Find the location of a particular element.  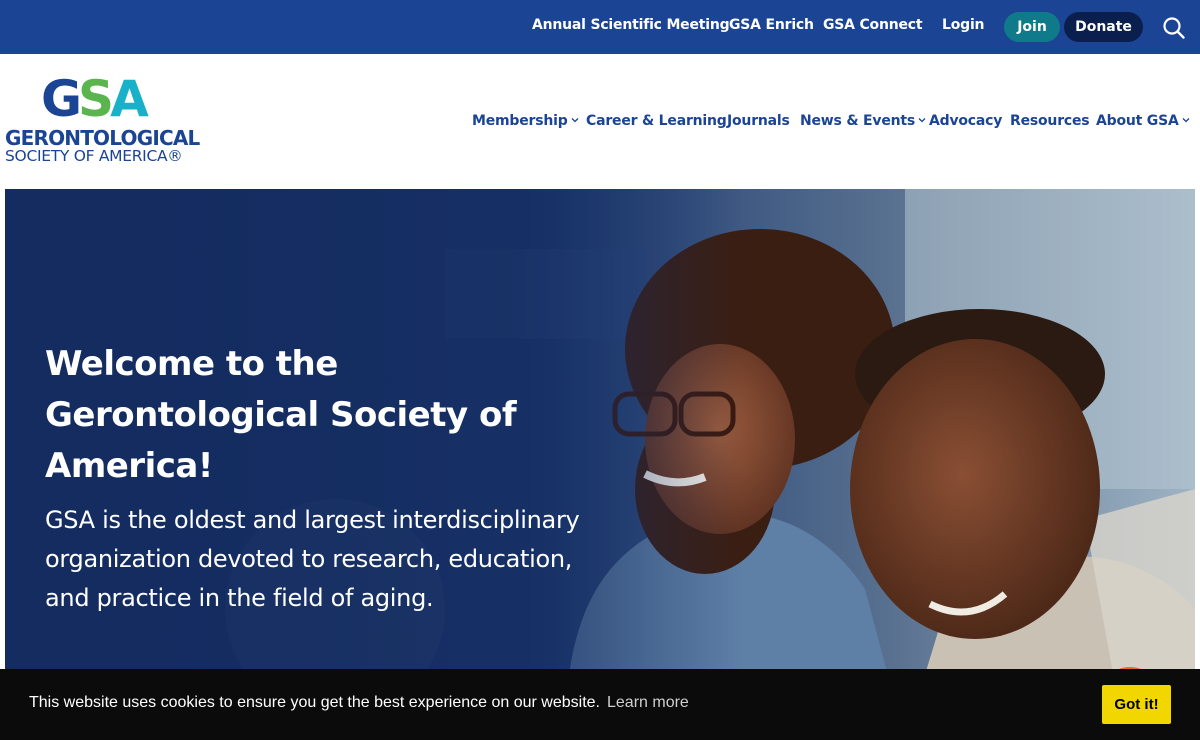

nav-career-learning: Career & Learning is located at coordinates (656, 121).